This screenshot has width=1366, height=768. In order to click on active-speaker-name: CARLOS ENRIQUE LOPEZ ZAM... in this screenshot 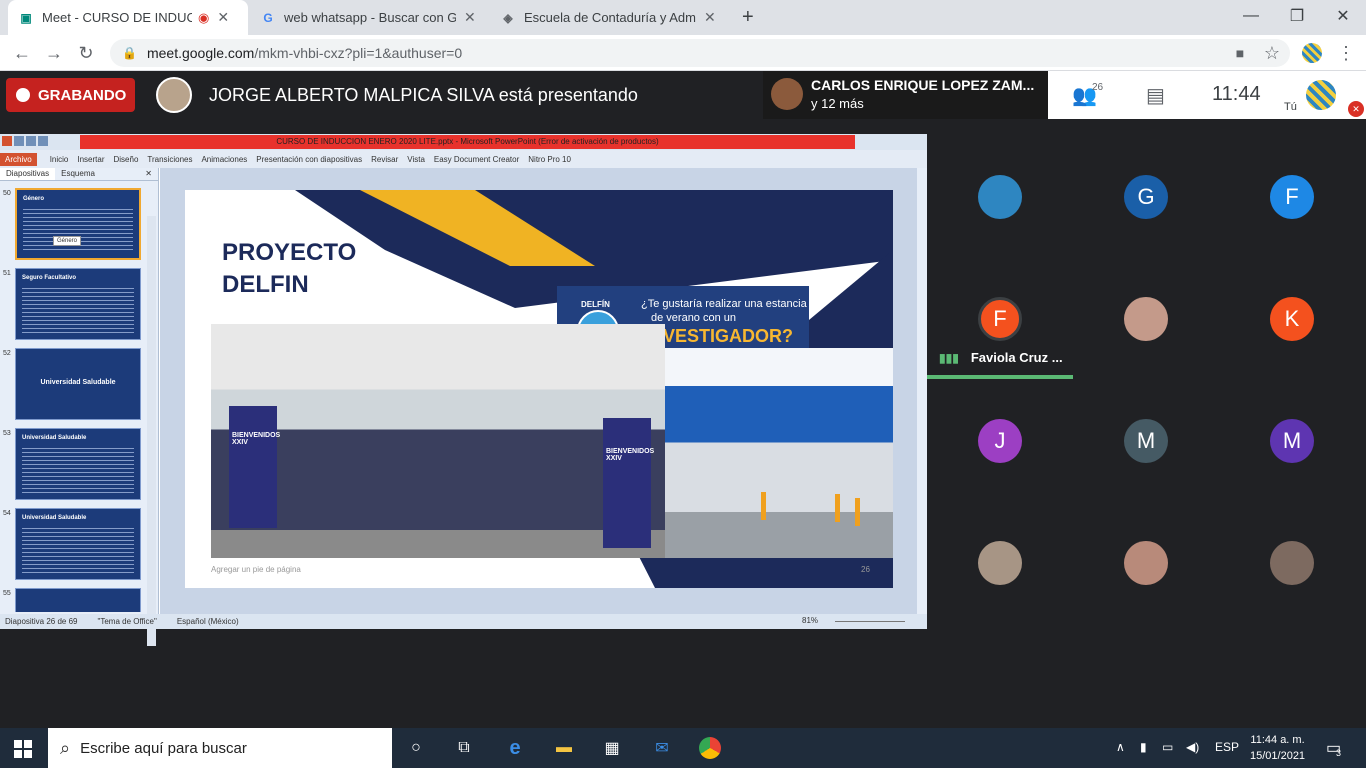, I will do `click(923, 85)`.